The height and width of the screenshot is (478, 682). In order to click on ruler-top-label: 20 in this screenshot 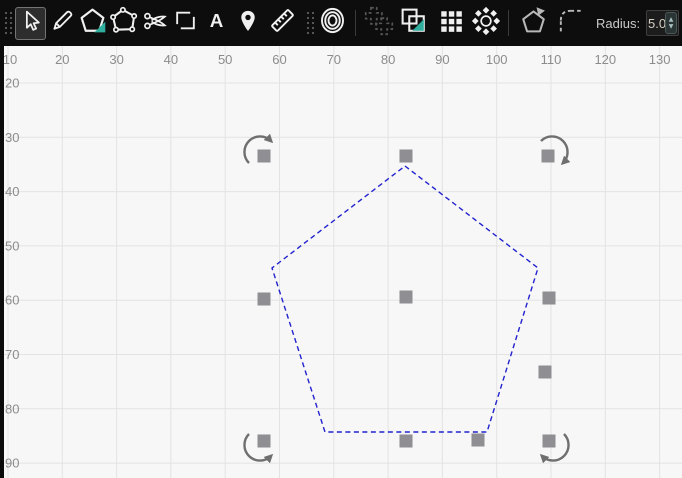, I will do `click(62, 59)`.